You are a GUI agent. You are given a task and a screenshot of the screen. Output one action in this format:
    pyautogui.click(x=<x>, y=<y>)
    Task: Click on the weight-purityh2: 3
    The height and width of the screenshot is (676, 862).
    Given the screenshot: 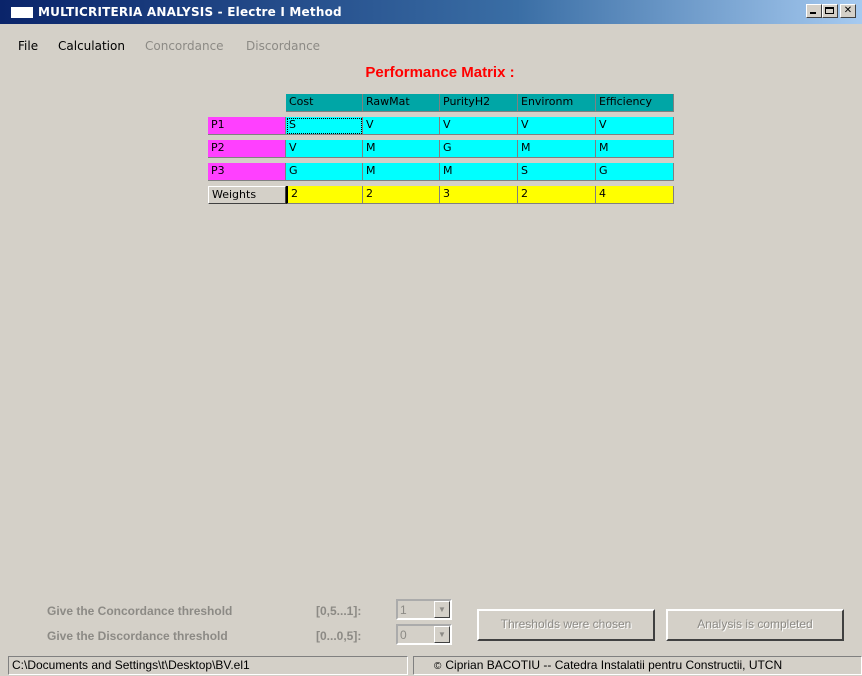 What is the action you would take?
    pyautogui.click(x=479, y=195)
    